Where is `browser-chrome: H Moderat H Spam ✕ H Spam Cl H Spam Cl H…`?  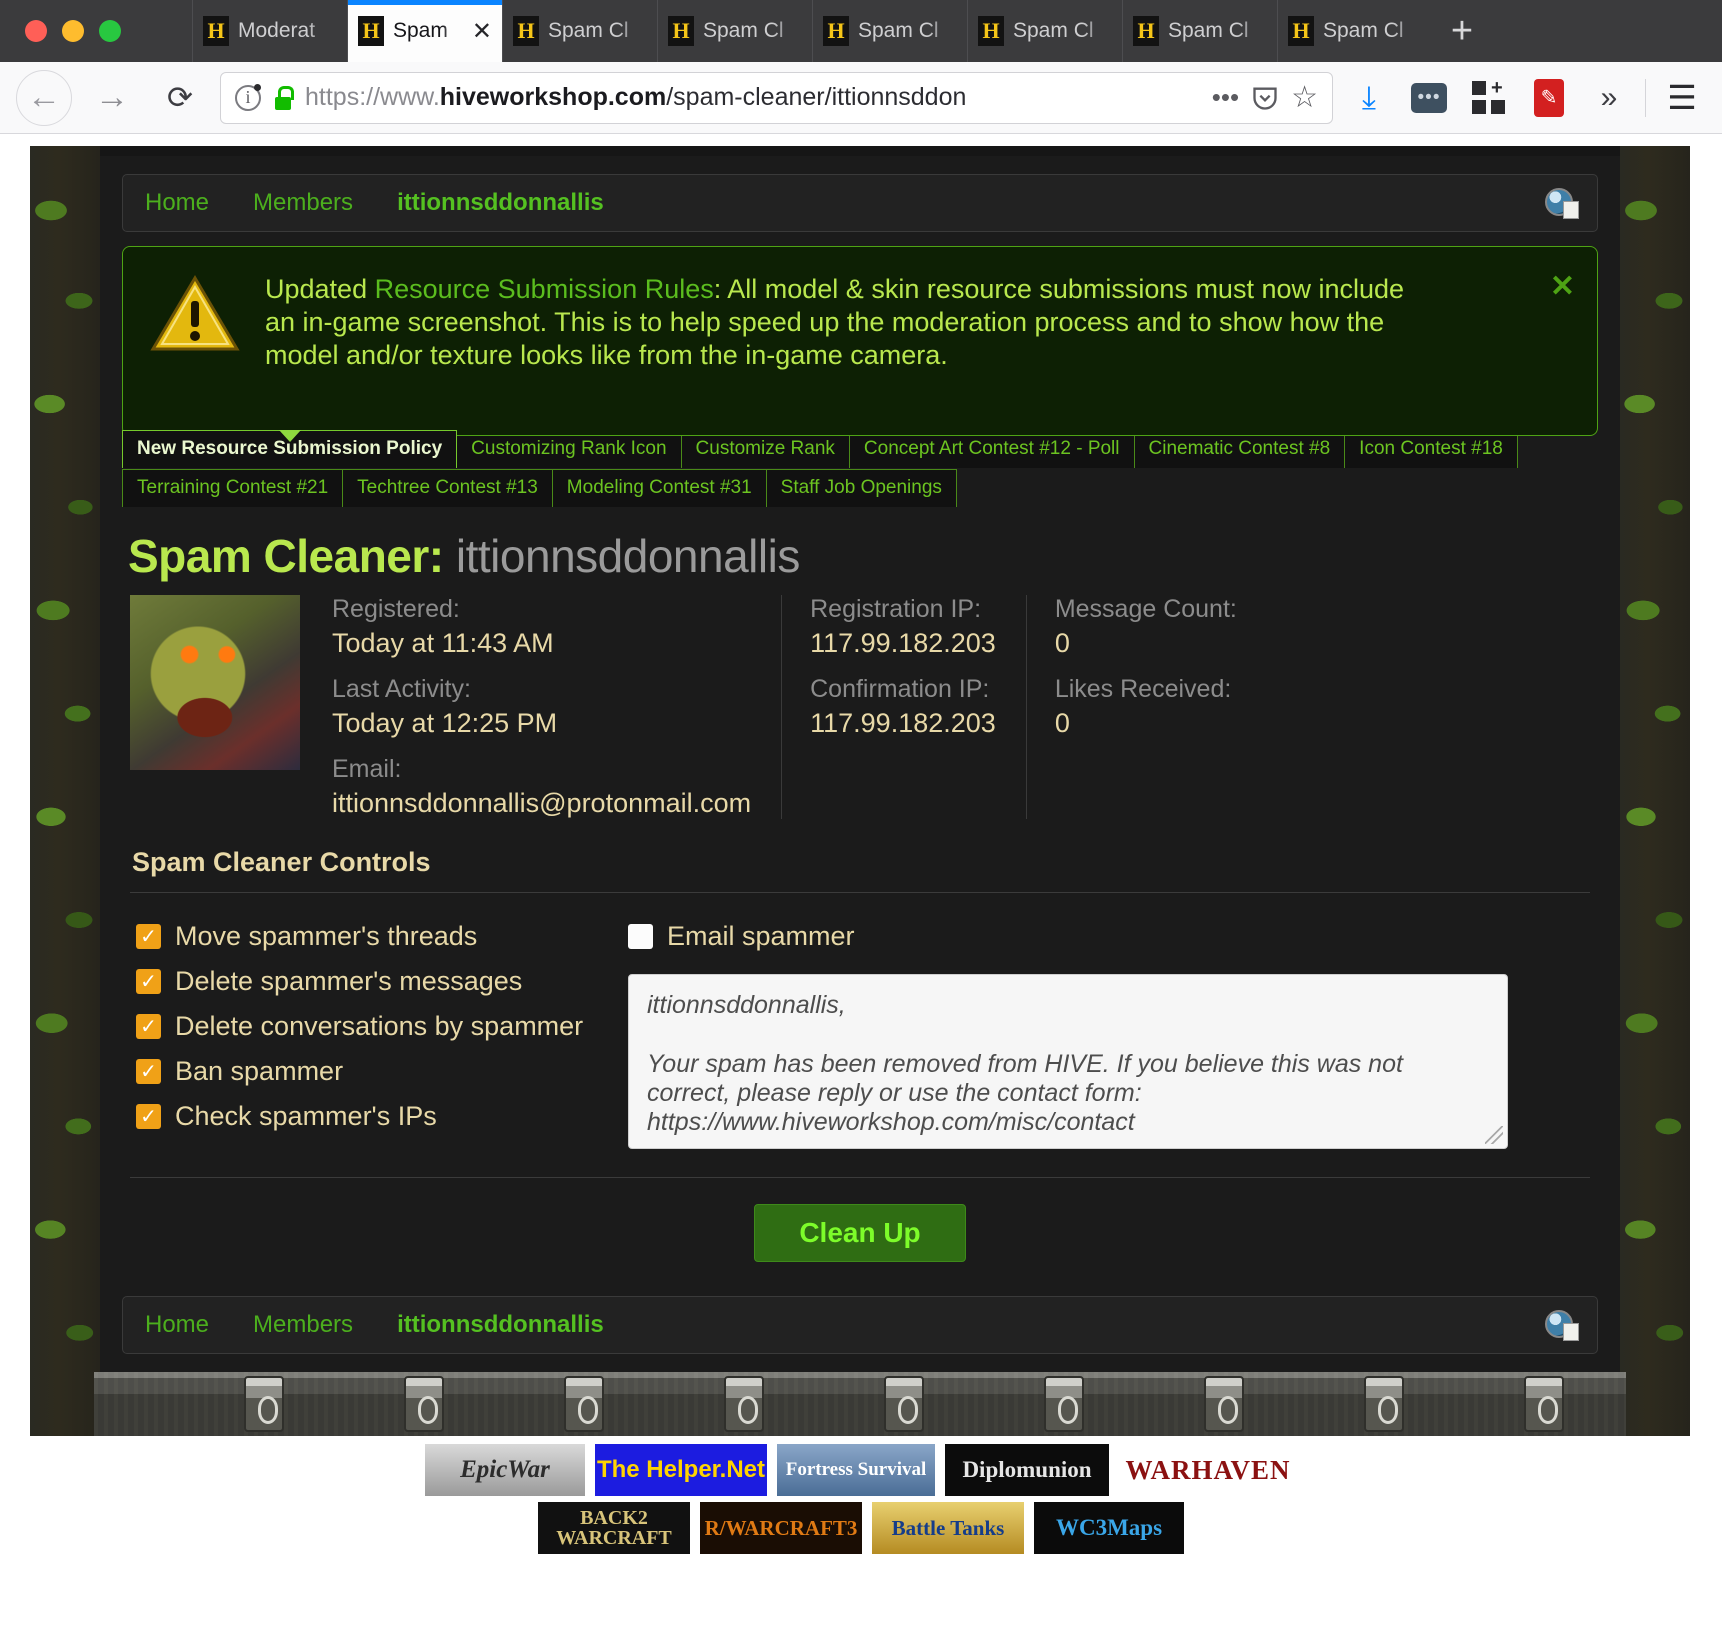 browser-chrome: H Moderat H Spam ✕ H Spam Cl H Spam Cl H… is located at coordinates (861, 67).